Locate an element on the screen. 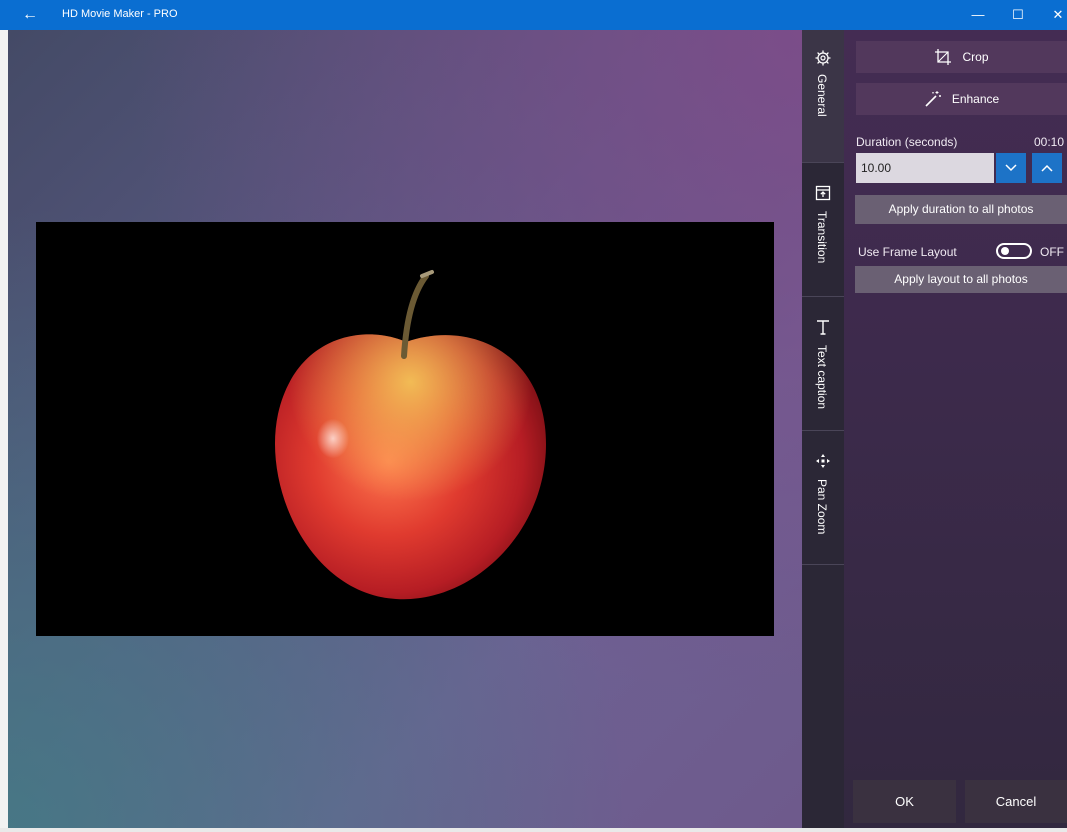  crop-label: Crop is located at coordinates (975, 57).